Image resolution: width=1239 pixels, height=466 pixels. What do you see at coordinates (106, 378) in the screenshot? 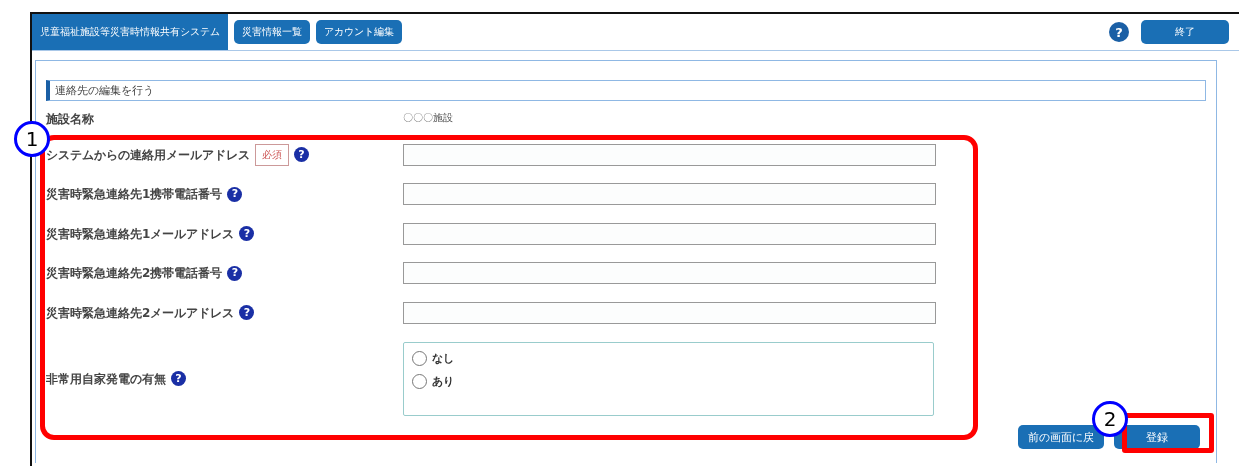
I see `field-label: 非常用自家発電の有無` at bounding box center [106, 378].